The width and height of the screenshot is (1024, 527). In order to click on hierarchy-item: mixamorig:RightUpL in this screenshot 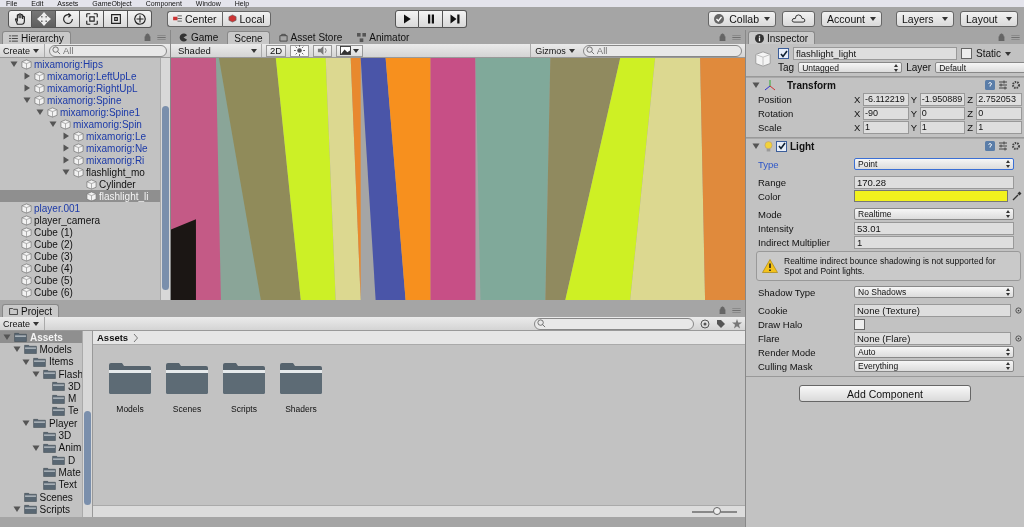, I will do `click(80, 88)`.